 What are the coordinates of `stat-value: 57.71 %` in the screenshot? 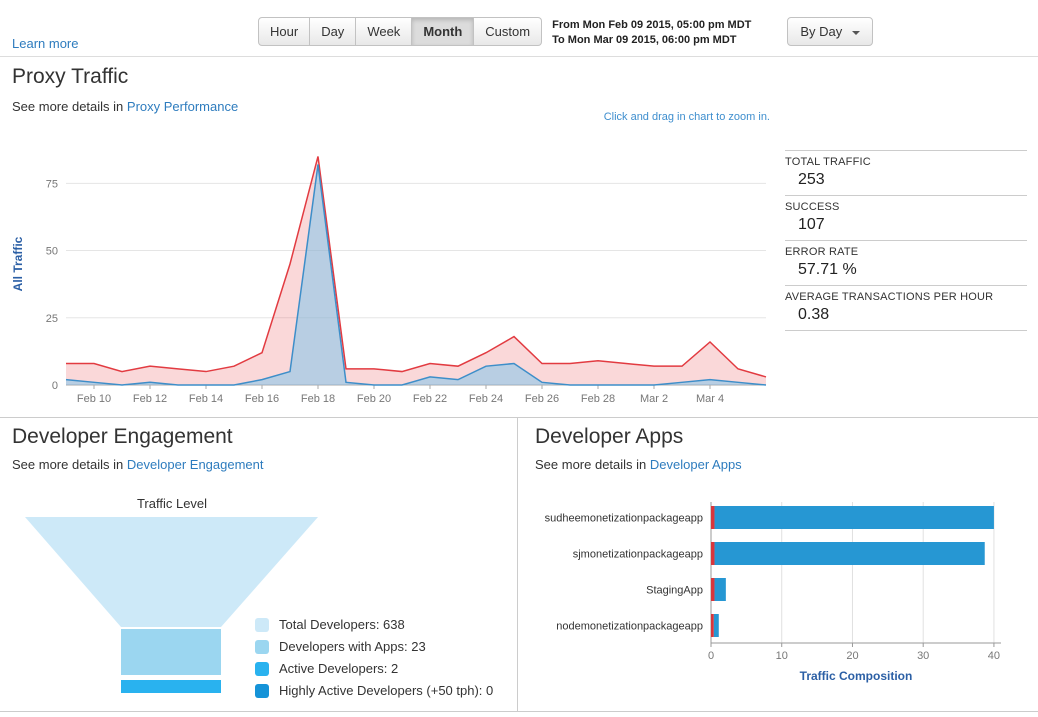 It's located at (827, 269).